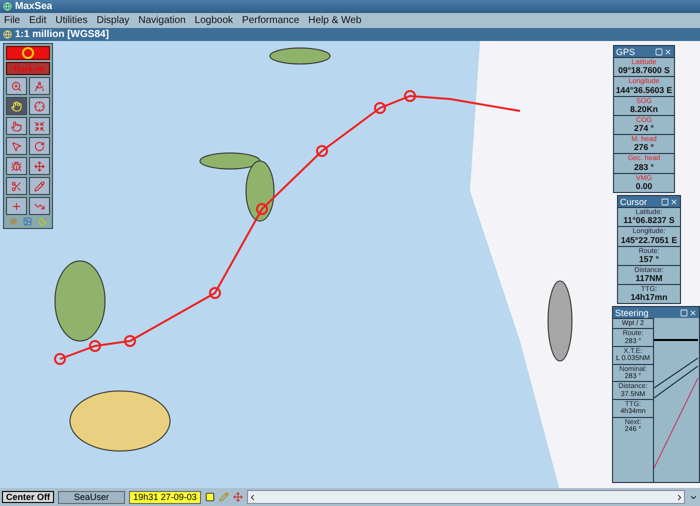 The height and width of the screenshot is (506, 700). Describe the element at coordinates (165, 497) in the screenshot. I see `time-stamp: 19h31 27-09-03` at that location.